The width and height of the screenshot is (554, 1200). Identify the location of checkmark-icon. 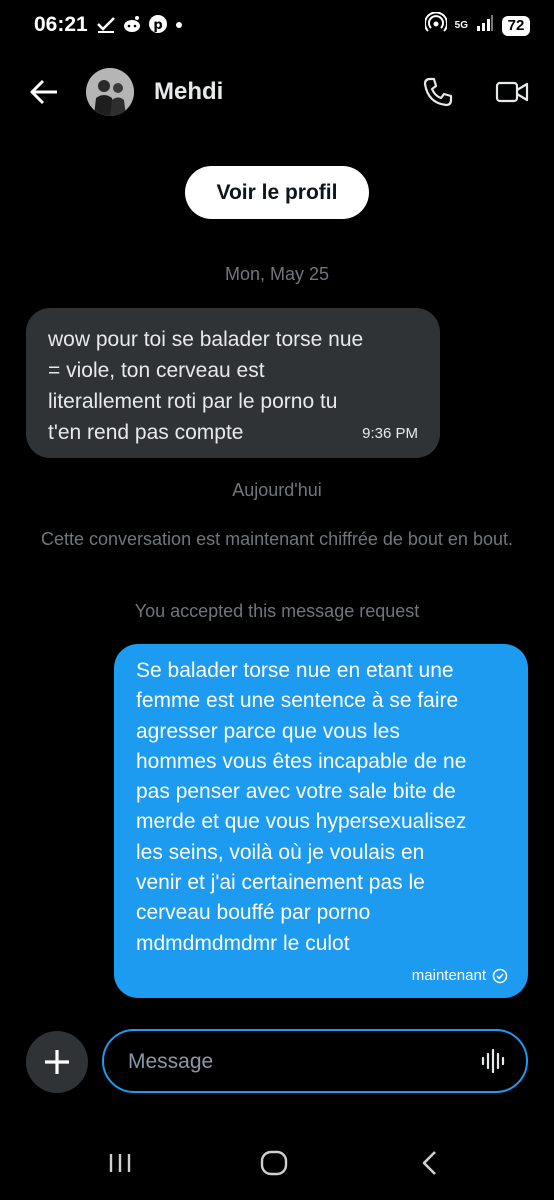
(106, 26).